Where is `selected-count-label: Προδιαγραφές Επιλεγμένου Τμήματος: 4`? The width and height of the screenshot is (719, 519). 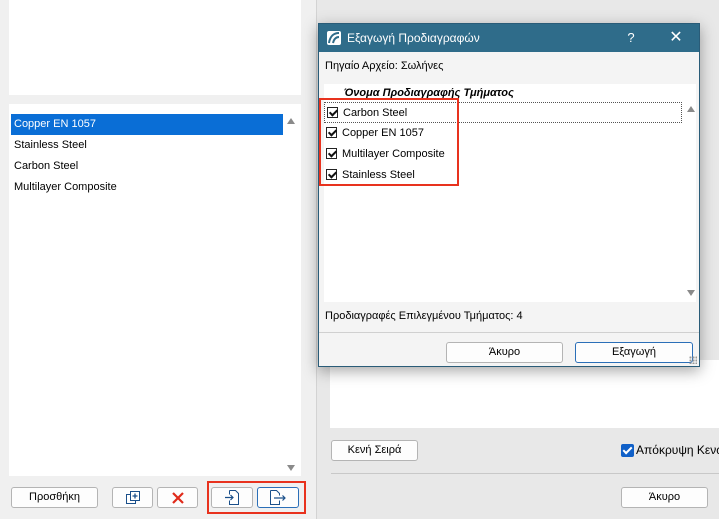 selected-count-label: Προδιαγραφές Επιλεγμένου Τμήματος: 4 is located at coordinates (424, 316).